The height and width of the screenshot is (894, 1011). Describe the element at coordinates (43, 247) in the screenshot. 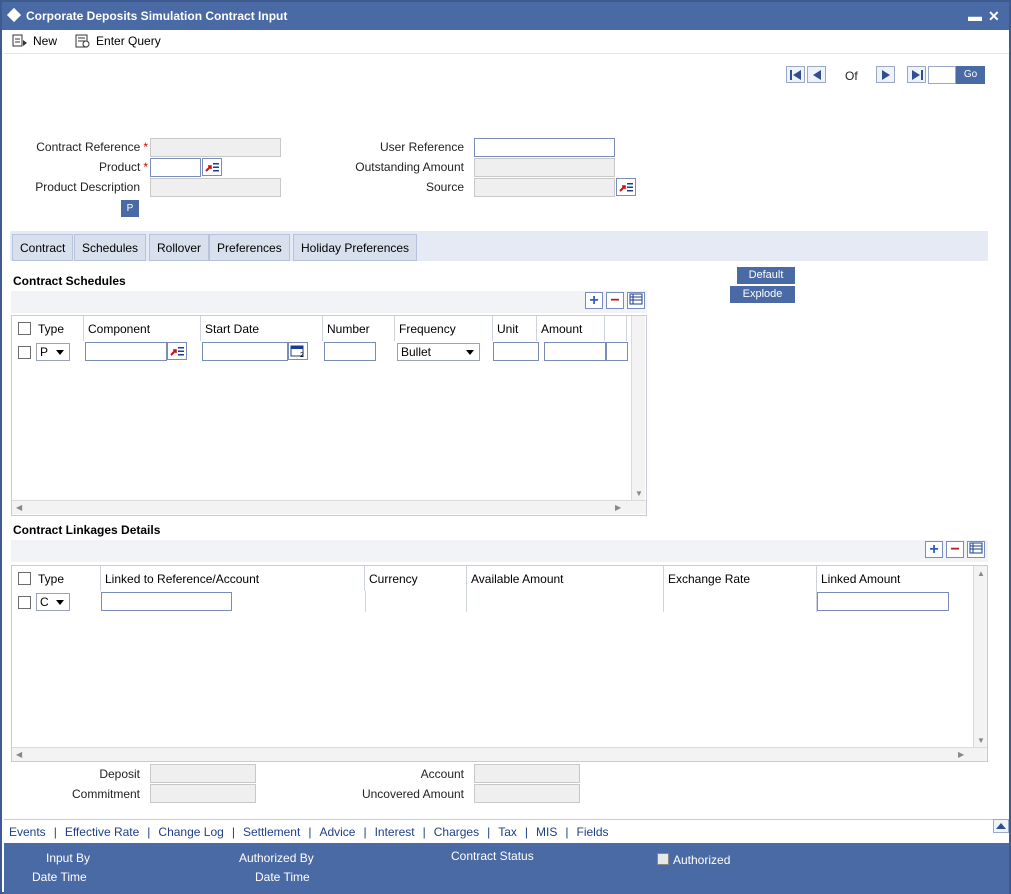

I see `tab-contract: Contract` at that location.